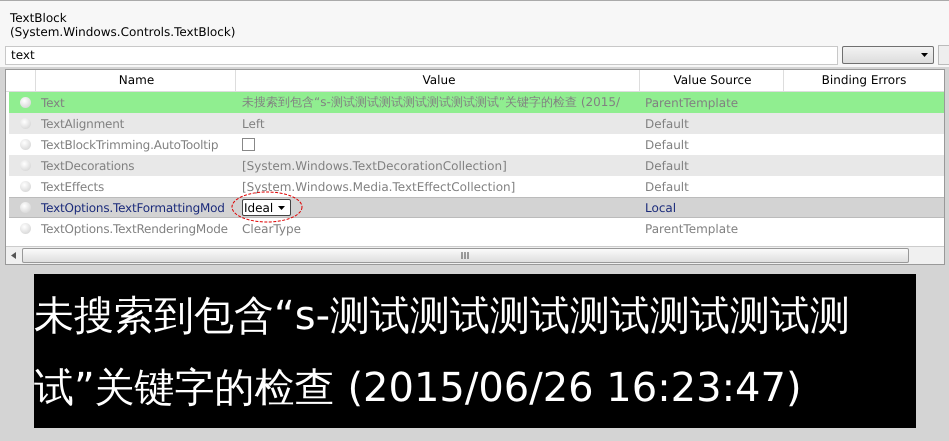 The image size is (949, 441). I want to click on property-value: [System.Windows.Media.TextEffectCollection], so click(379, 187).